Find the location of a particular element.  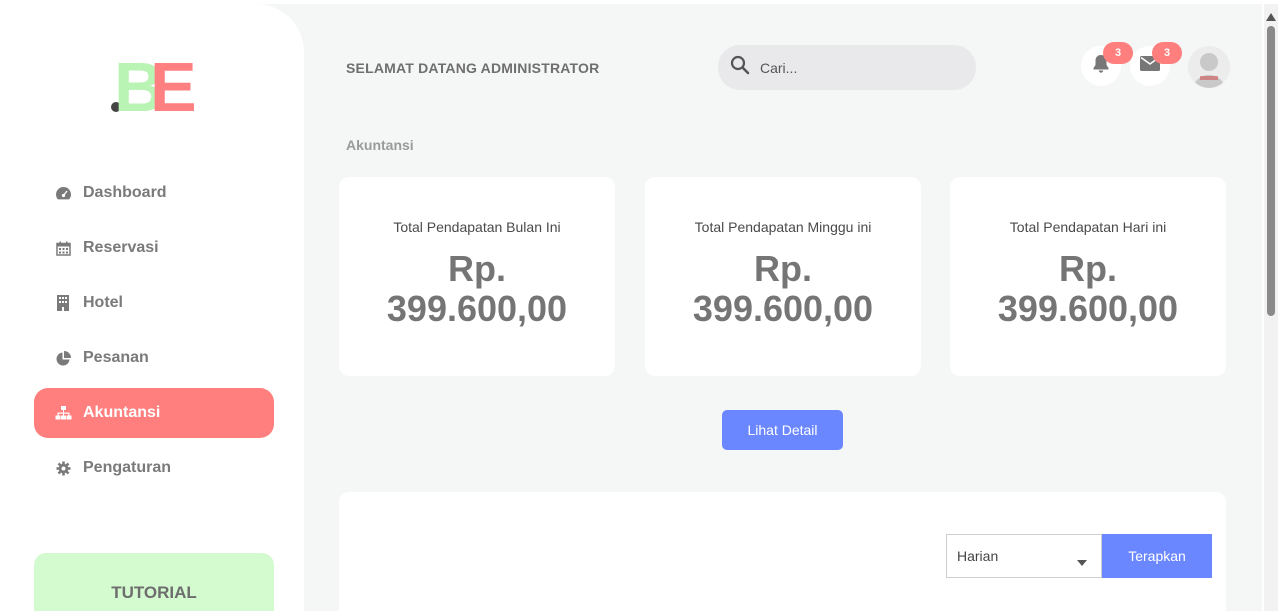

vertical-scrollbar is located at coordinates (1271, 307).